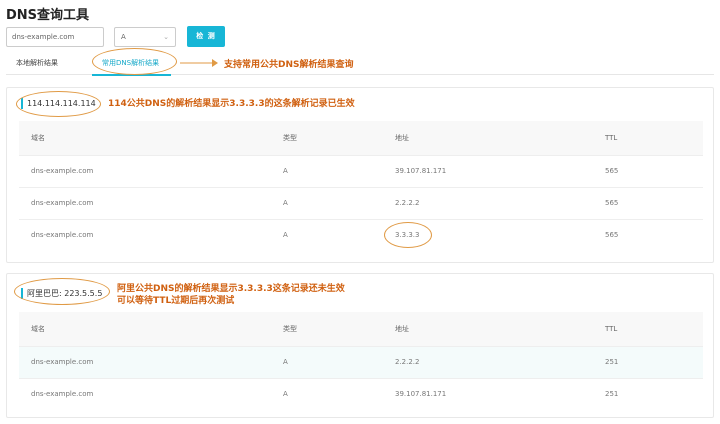  I want to click on table-row: dns-example.com A 39.107.81.171 251, so click(361, 393).